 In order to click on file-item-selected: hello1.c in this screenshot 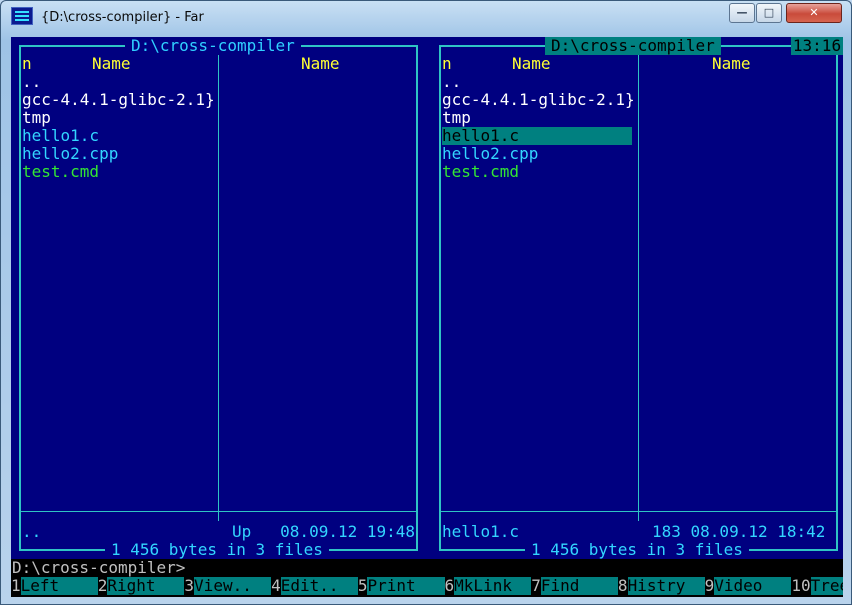, I will do `click(537, 136)`.